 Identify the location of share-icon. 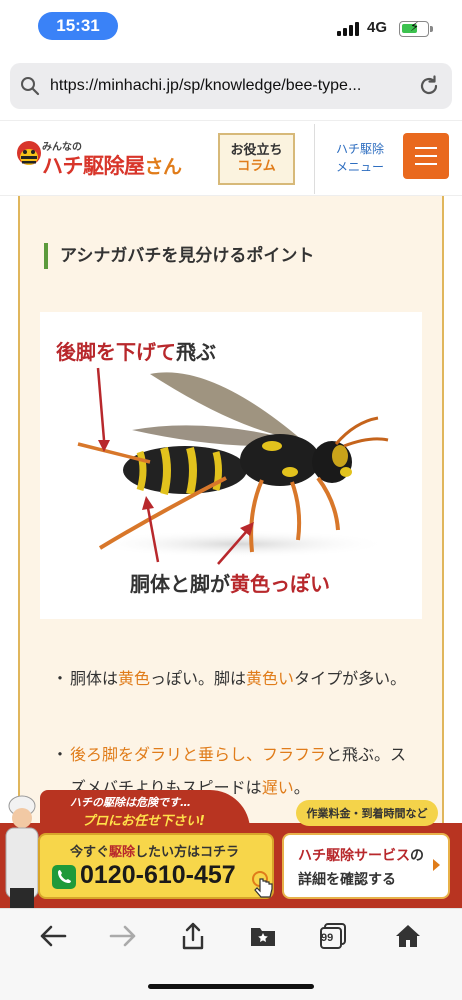
(193, 936).